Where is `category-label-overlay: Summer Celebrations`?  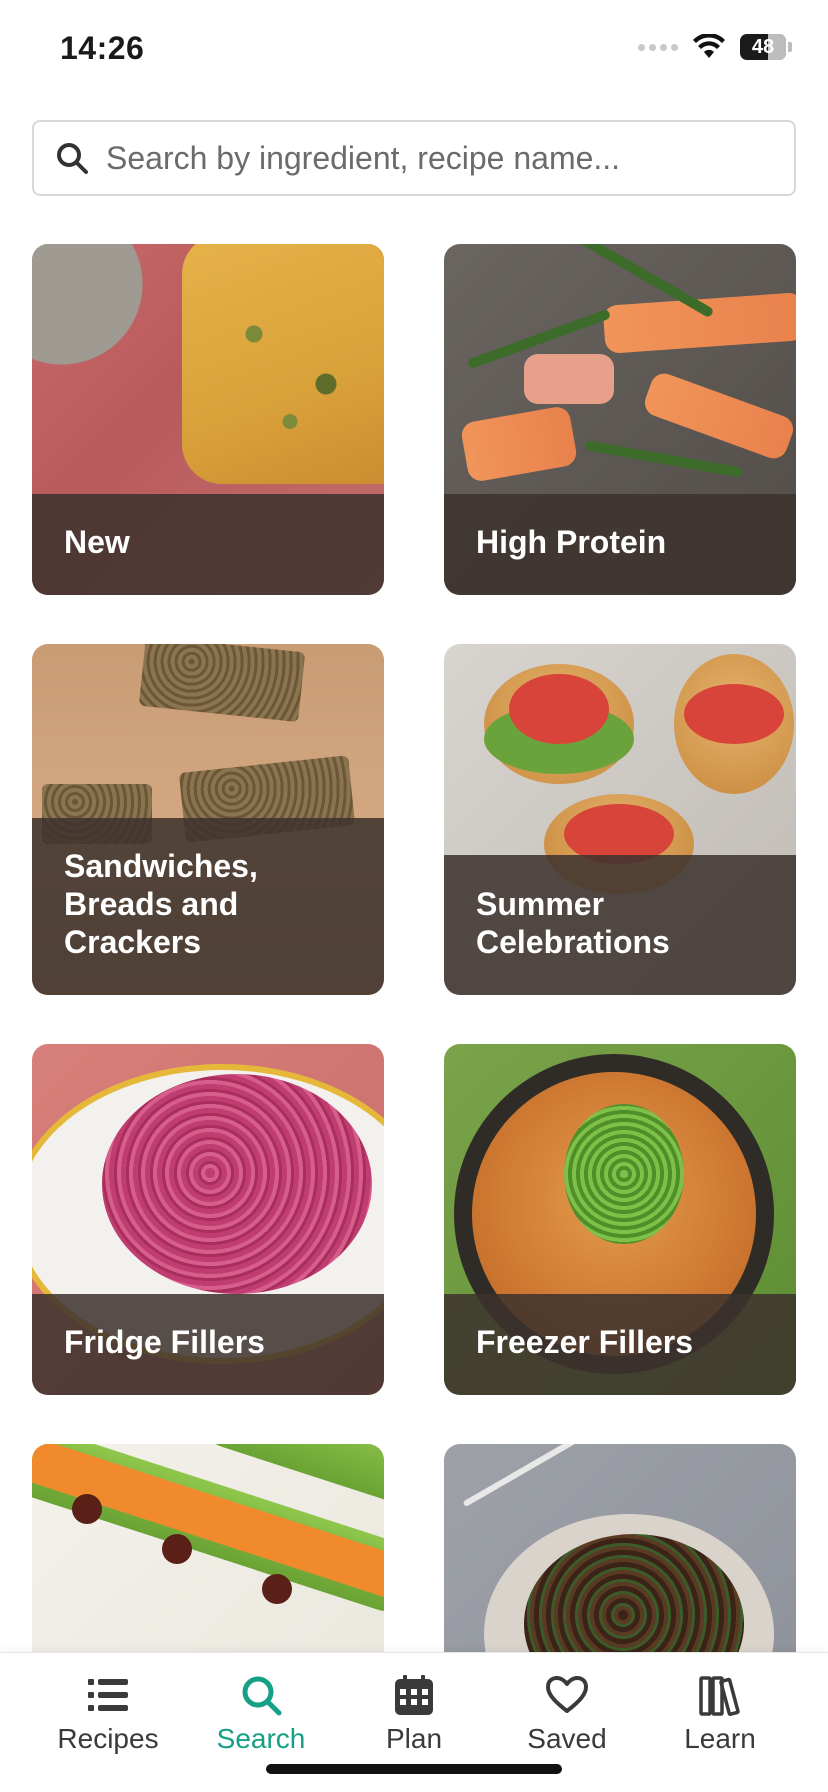 category-label-overlay: Summer Celebrations is located at coordinates (620, 925).